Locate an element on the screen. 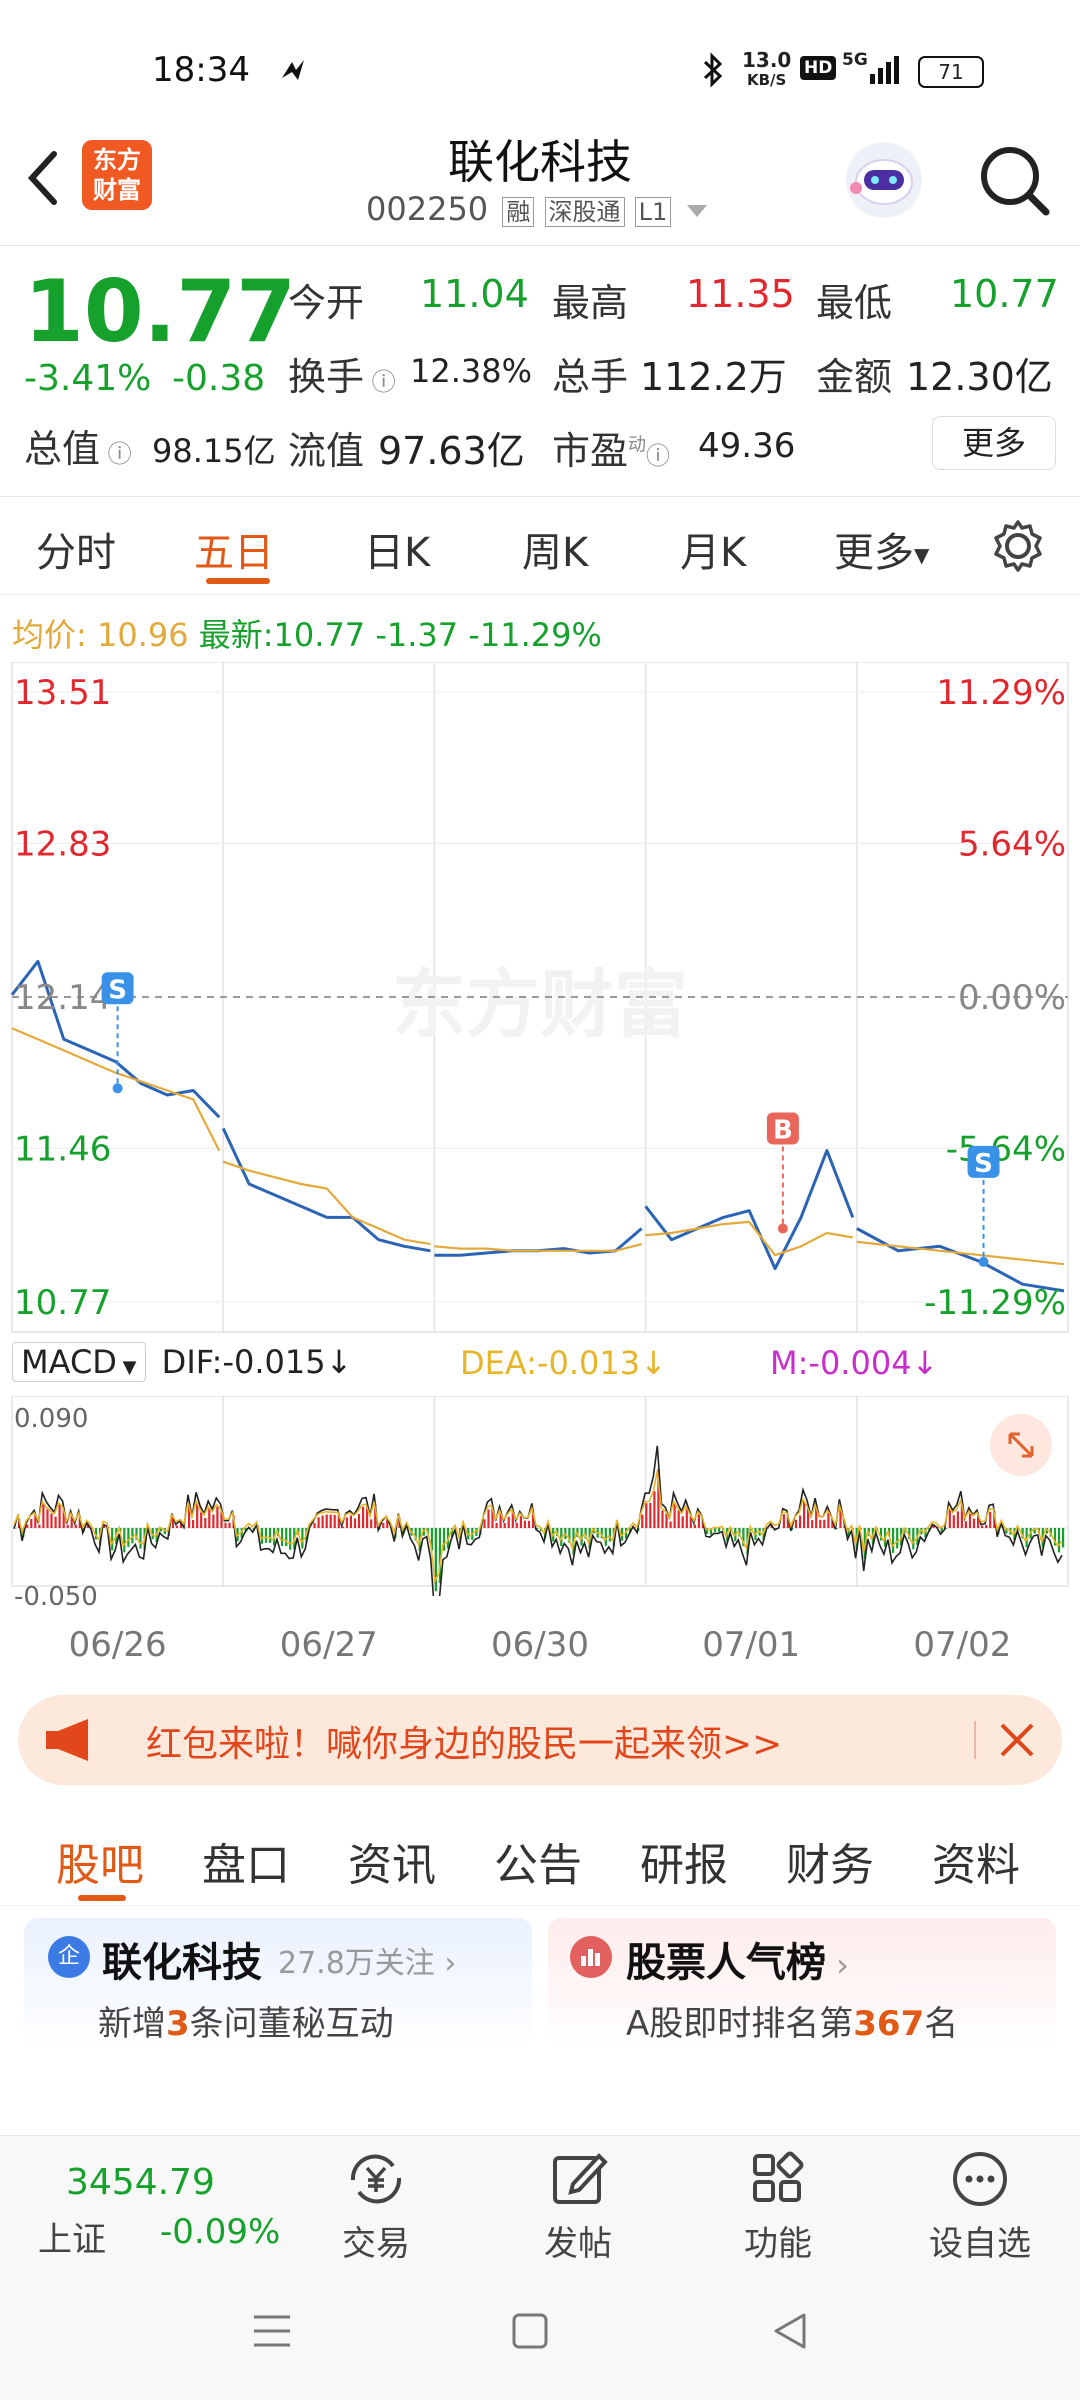  tab-more: 更多▼ is located at coordinates (881, 549).